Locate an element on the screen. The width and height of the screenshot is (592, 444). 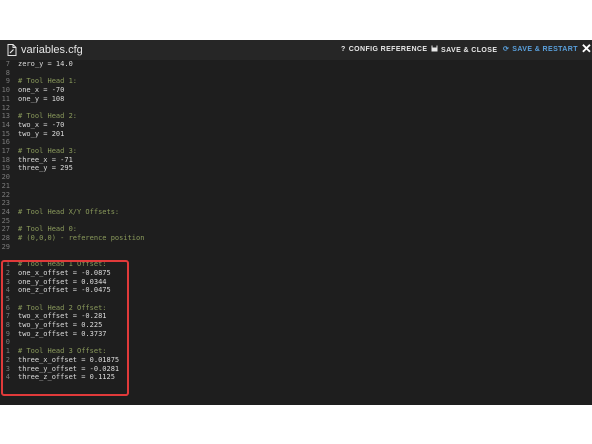
code-line: 7 two_x_offset = -0.281 is located at coordinates (296, 316).